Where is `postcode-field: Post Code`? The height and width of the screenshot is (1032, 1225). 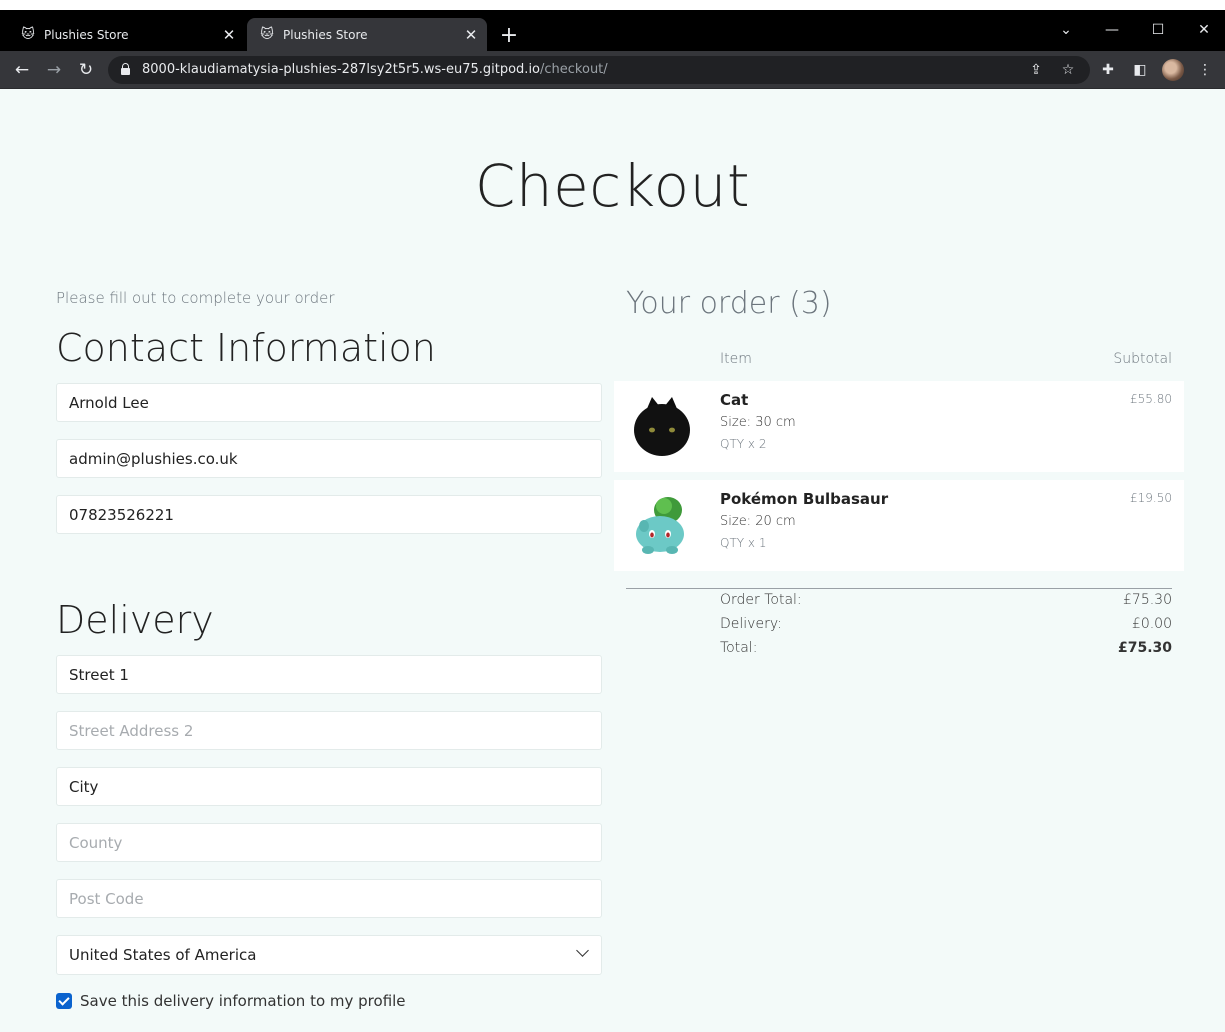
postcode-field: Post Code is located at coordinates (329, 898).